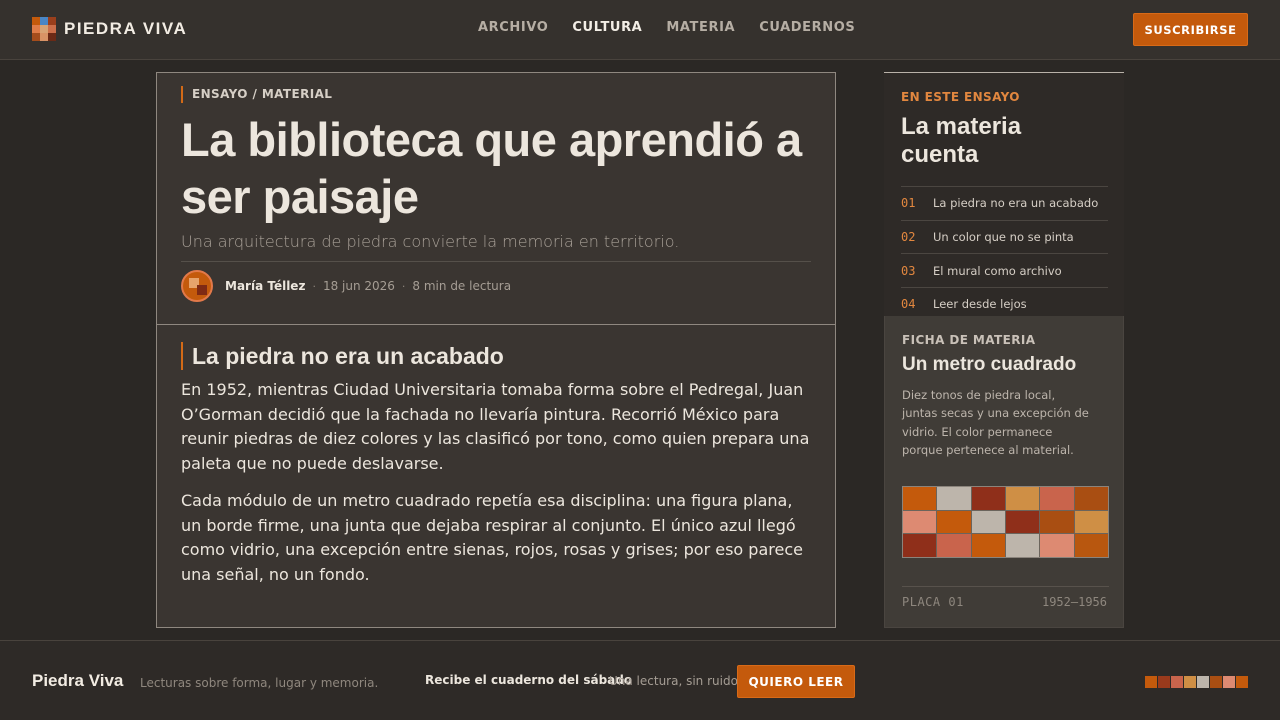 The height and width of the screenshot is (720, 1280). Describe the element at coordinates (980, 304) in the screenshot. I see `toc-link-text: Leer desde lejos` at that location.